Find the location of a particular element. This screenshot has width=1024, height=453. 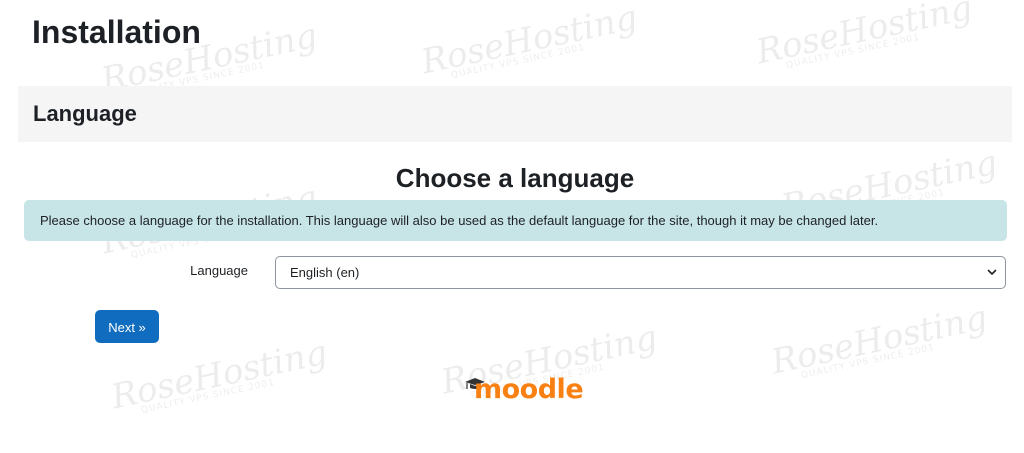

next-button: Next » is located at coordinates (127, 326).